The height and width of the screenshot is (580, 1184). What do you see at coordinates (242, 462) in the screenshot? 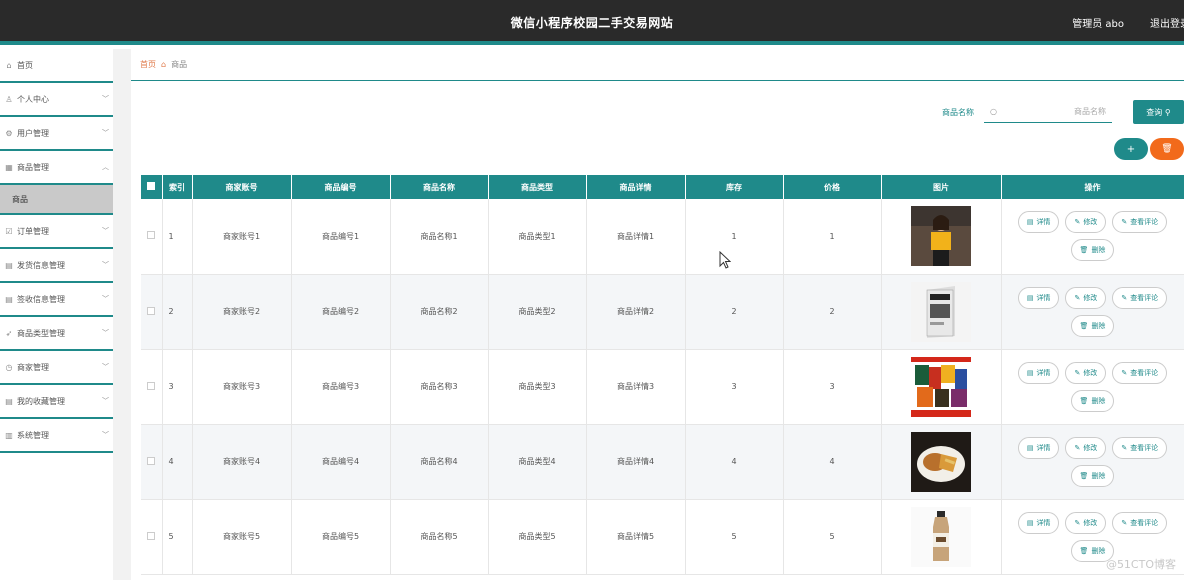
I see `merchant-cell: 商家账号4` at bounding box center [242, 462].